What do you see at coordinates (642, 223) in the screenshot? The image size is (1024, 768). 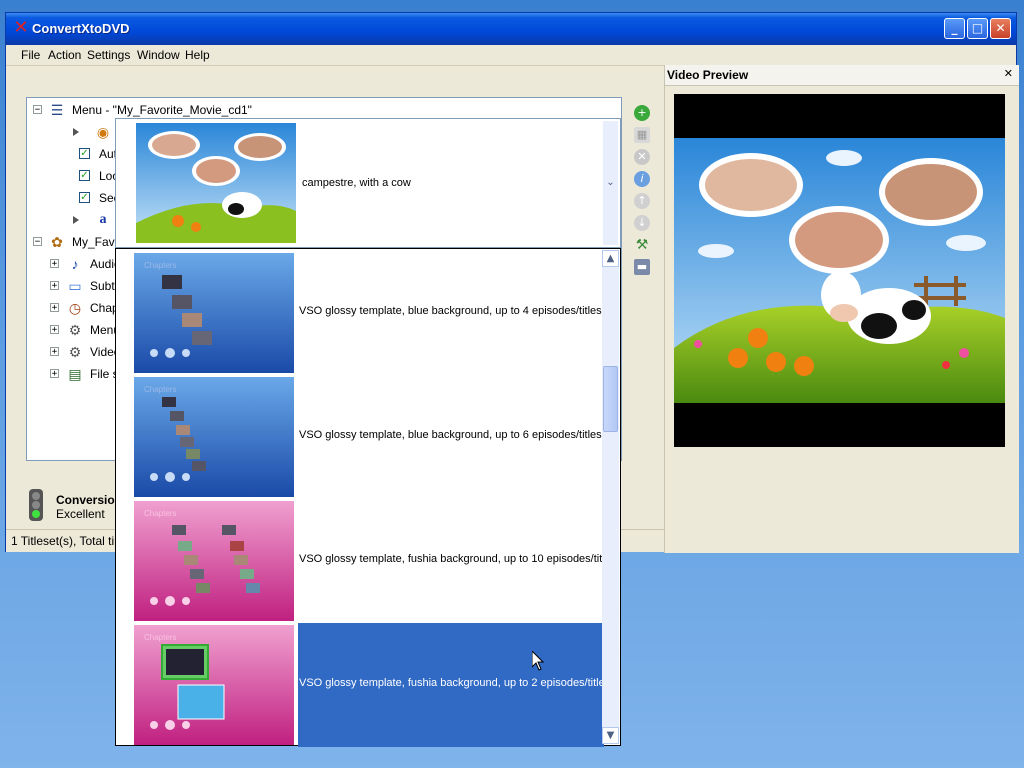 I see `move-down-icon: ↓` at bounding box center [642, 223].